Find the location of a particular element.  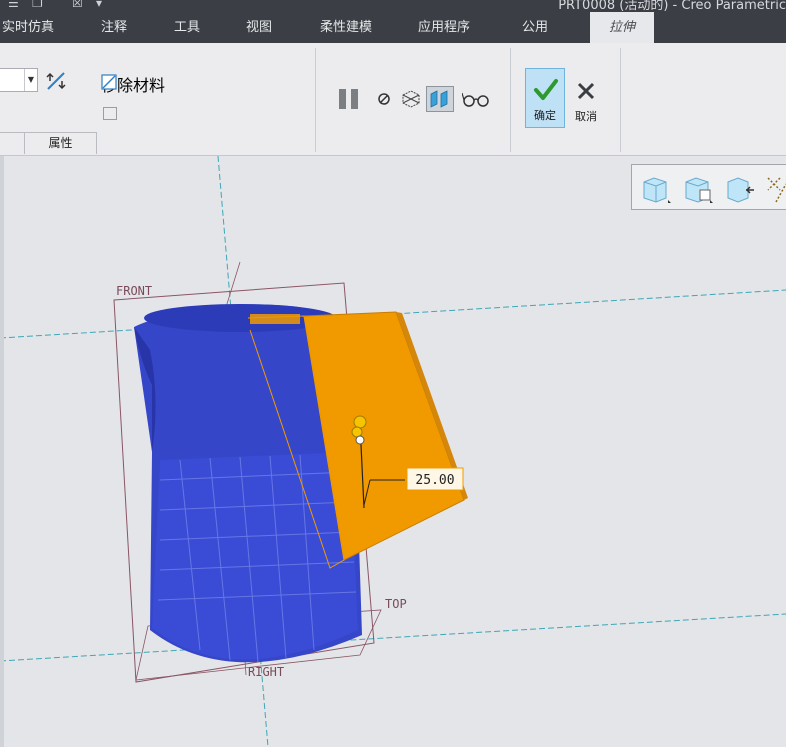

datum-label-right: RIGHT is located at coordinates (266, 672).